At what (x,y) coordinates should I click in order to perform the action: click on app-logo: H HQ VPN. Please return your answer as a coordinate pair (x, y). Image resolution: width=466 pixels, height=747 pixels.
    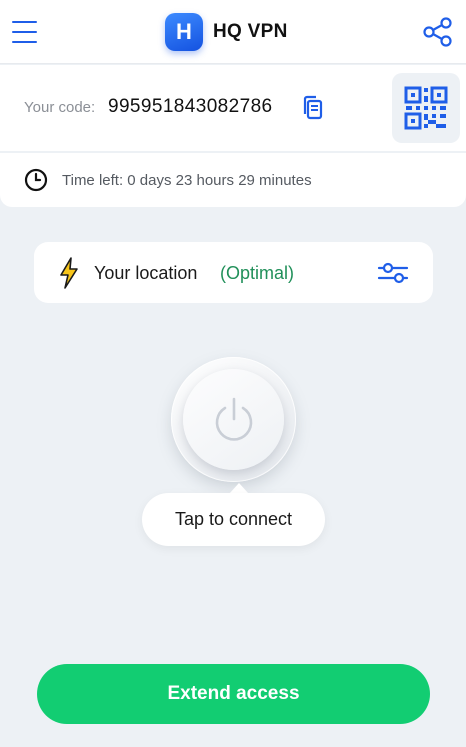
    Looking at the image, I should click on (226, 32).